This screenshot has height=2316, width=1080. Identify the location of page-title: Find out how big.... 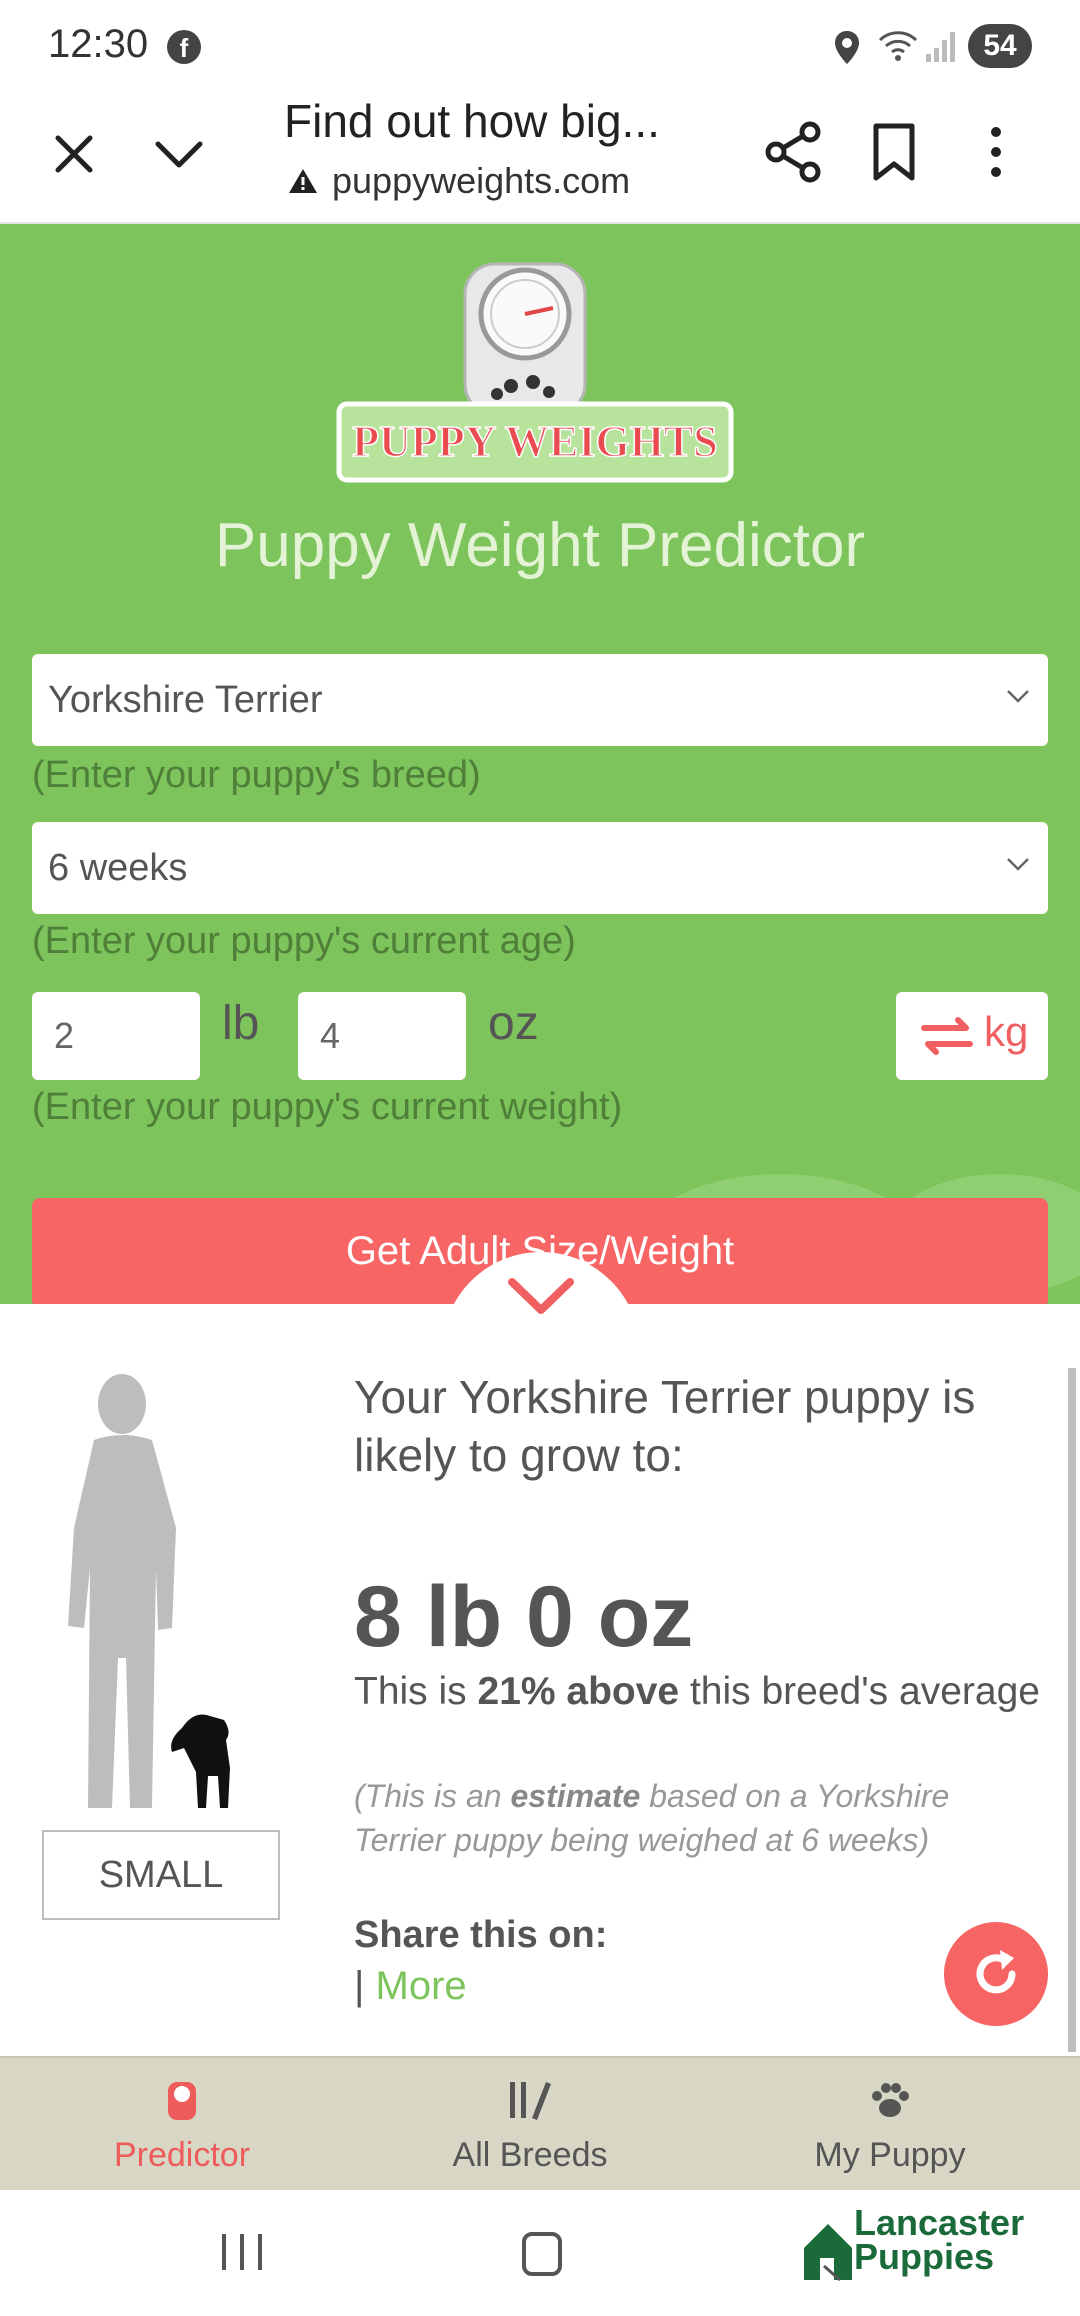
(472, 121).